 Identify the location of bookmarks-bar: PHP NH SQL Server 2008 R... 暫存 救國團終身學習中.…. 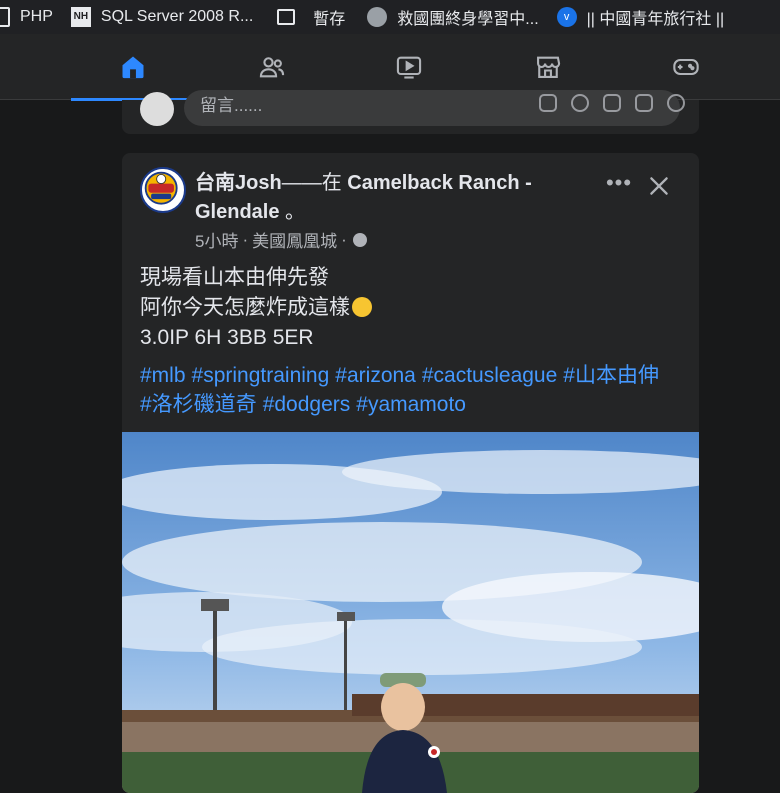
(390, 17).